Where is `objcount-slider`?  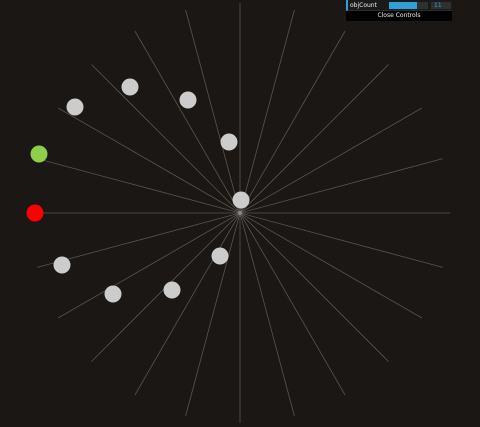 objcount-slider is located at coordinates (408, 5).